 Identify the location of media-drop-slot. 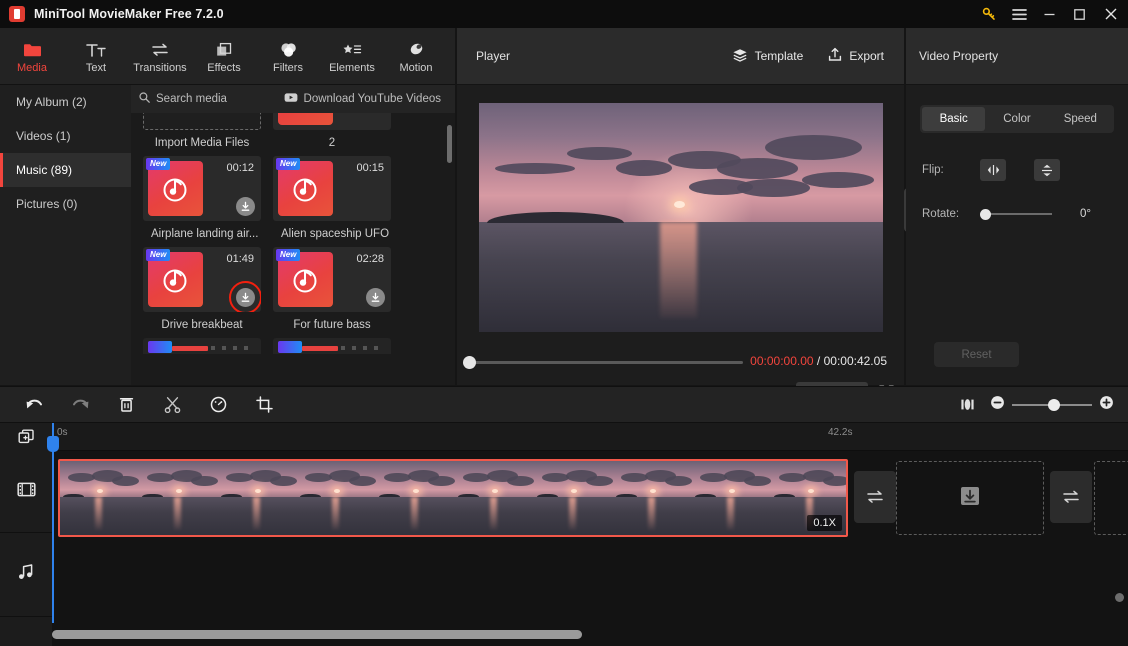
(1111, 498).